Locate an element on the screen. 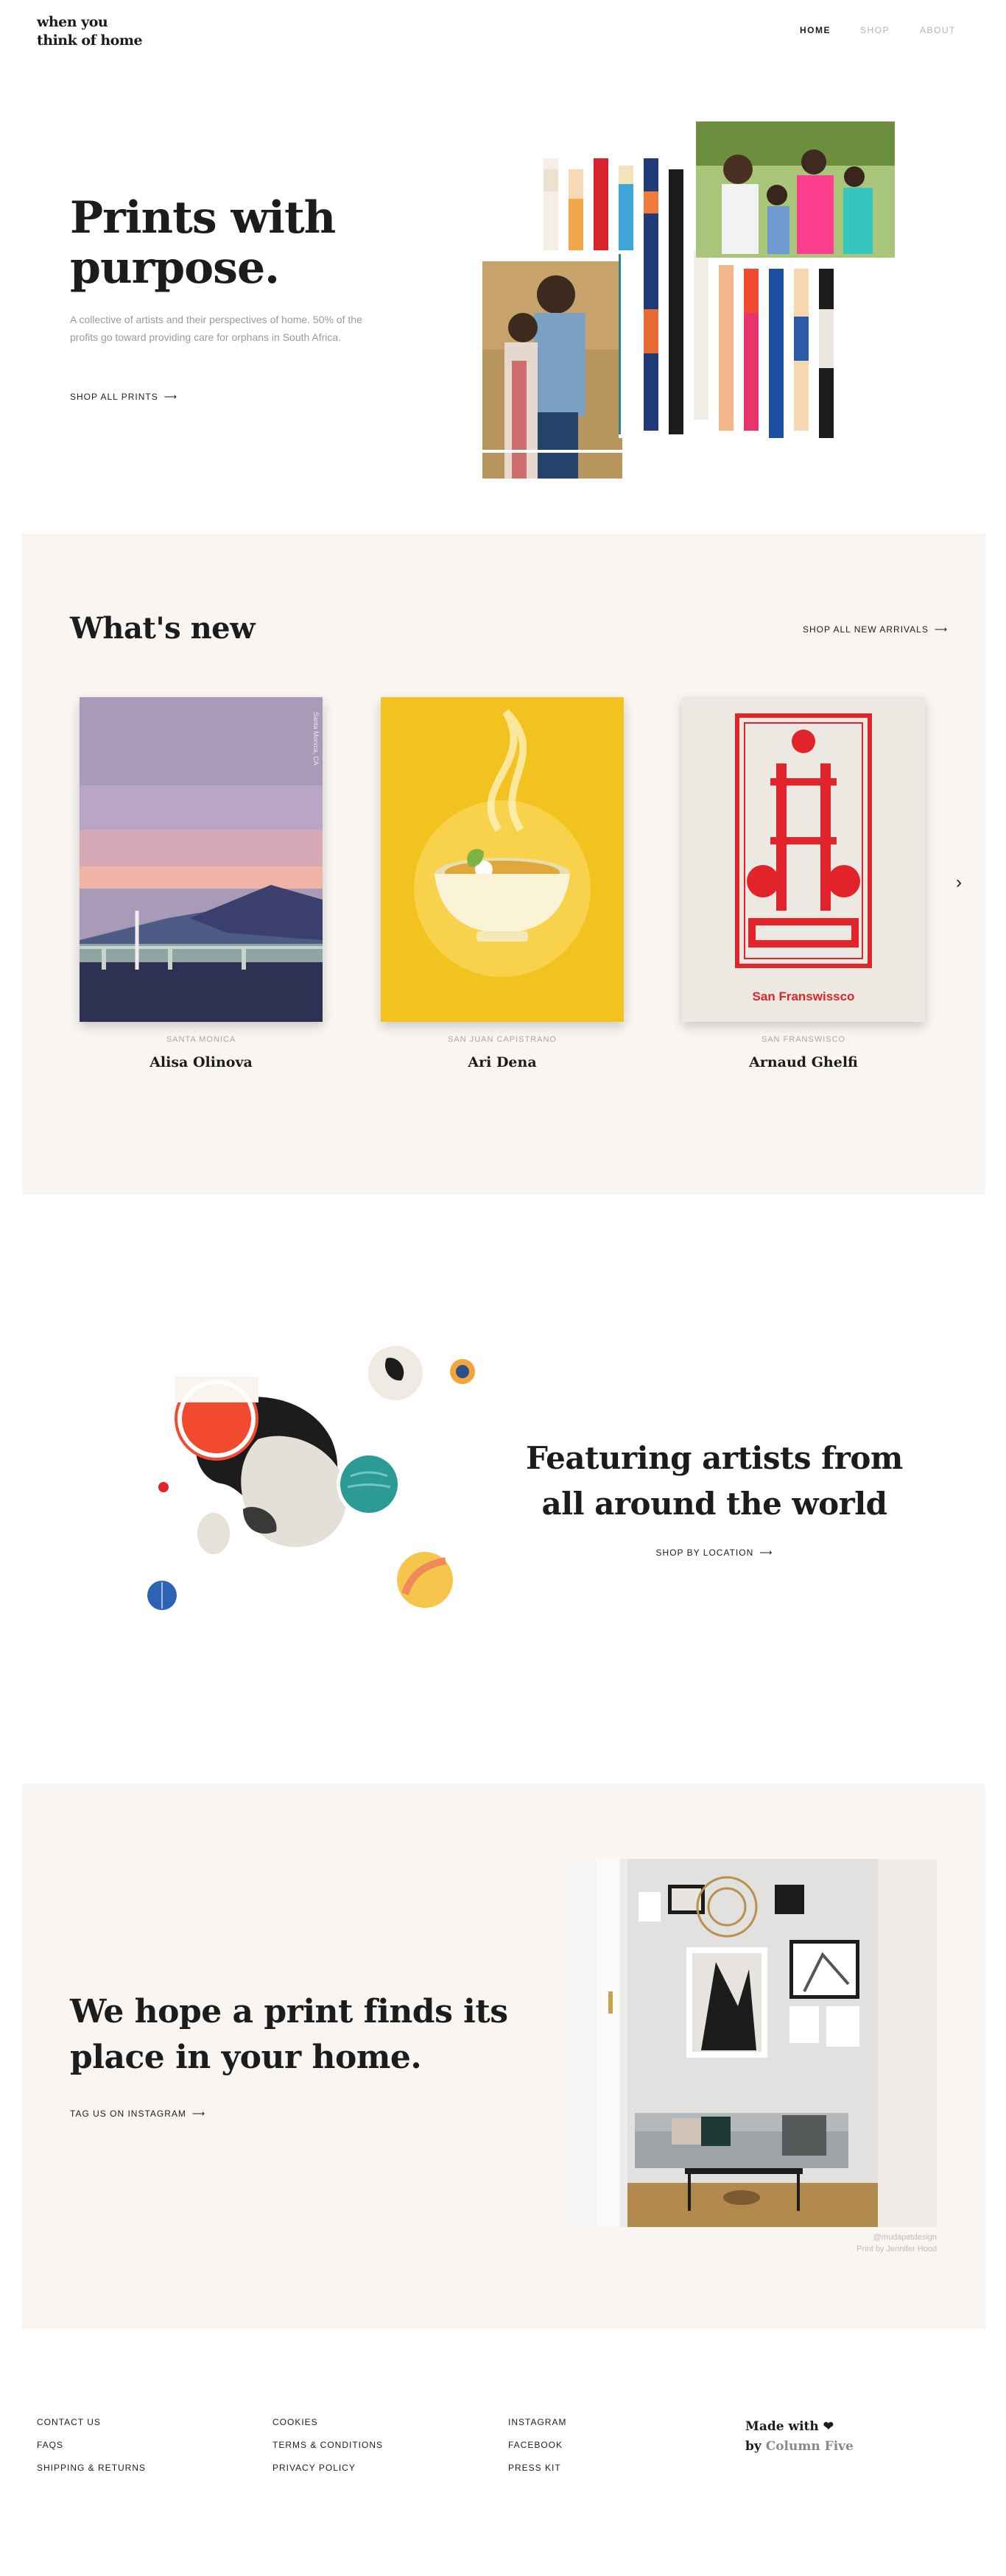 The image size is (1006, 2576). footer-press-kit: PRESS KIT is located at coordinates (534, 2468).